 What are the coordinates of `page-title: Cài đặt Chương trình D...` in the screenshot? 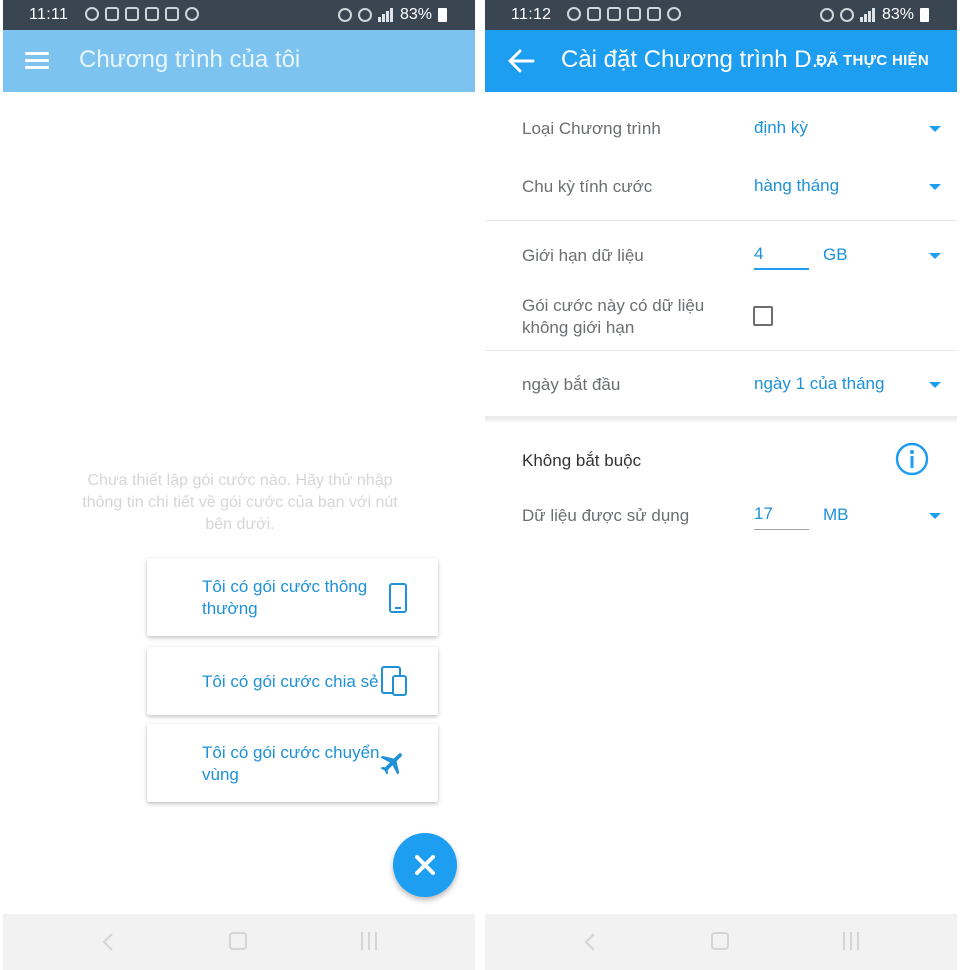 It's located at (696, 59).